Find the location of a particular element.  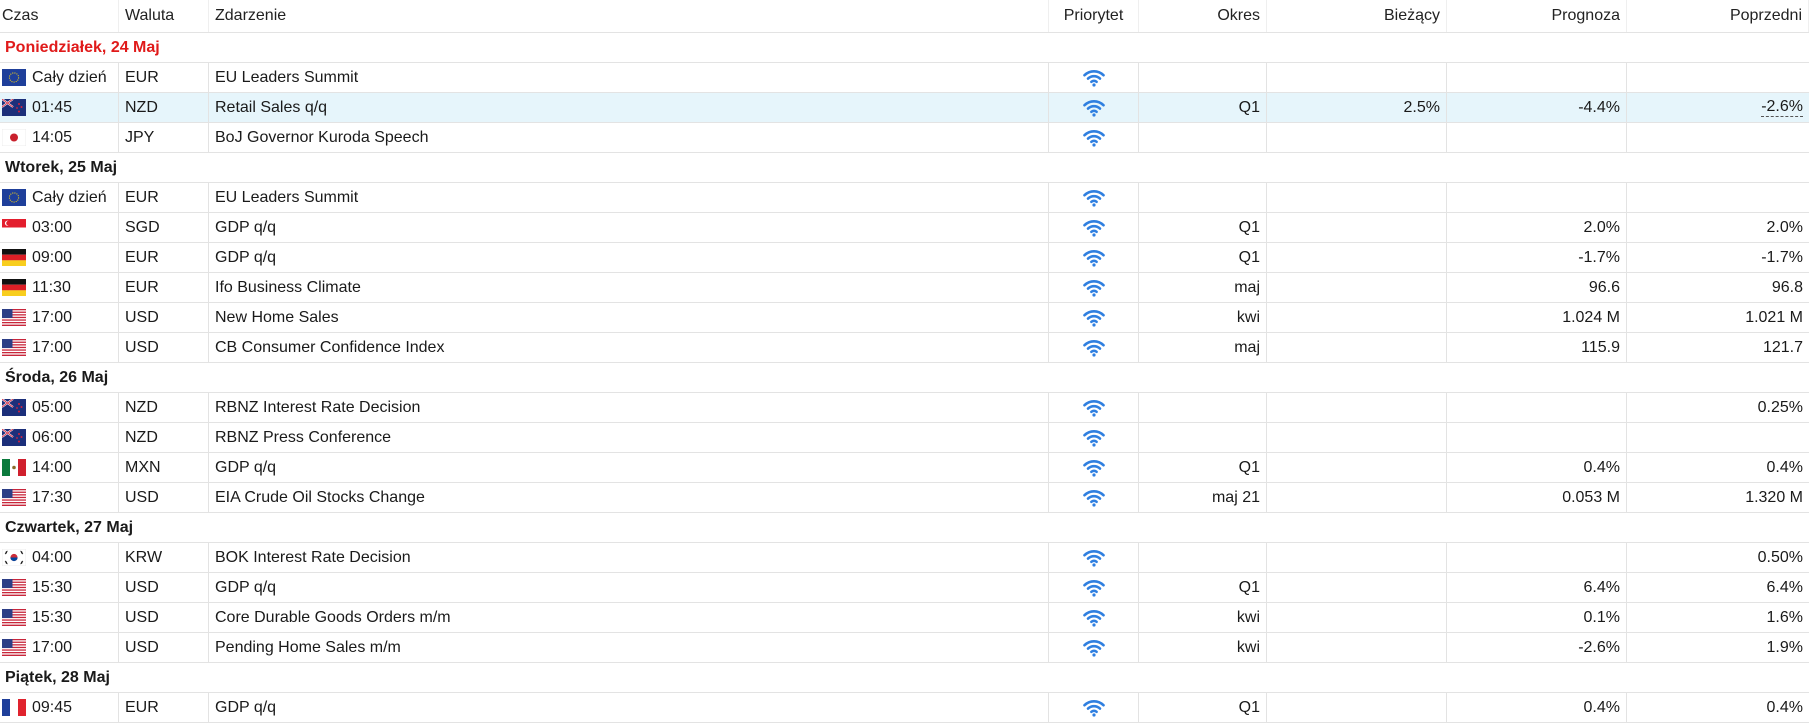

previous-cell: 1.021 M is located at coordinates (1718, 317).